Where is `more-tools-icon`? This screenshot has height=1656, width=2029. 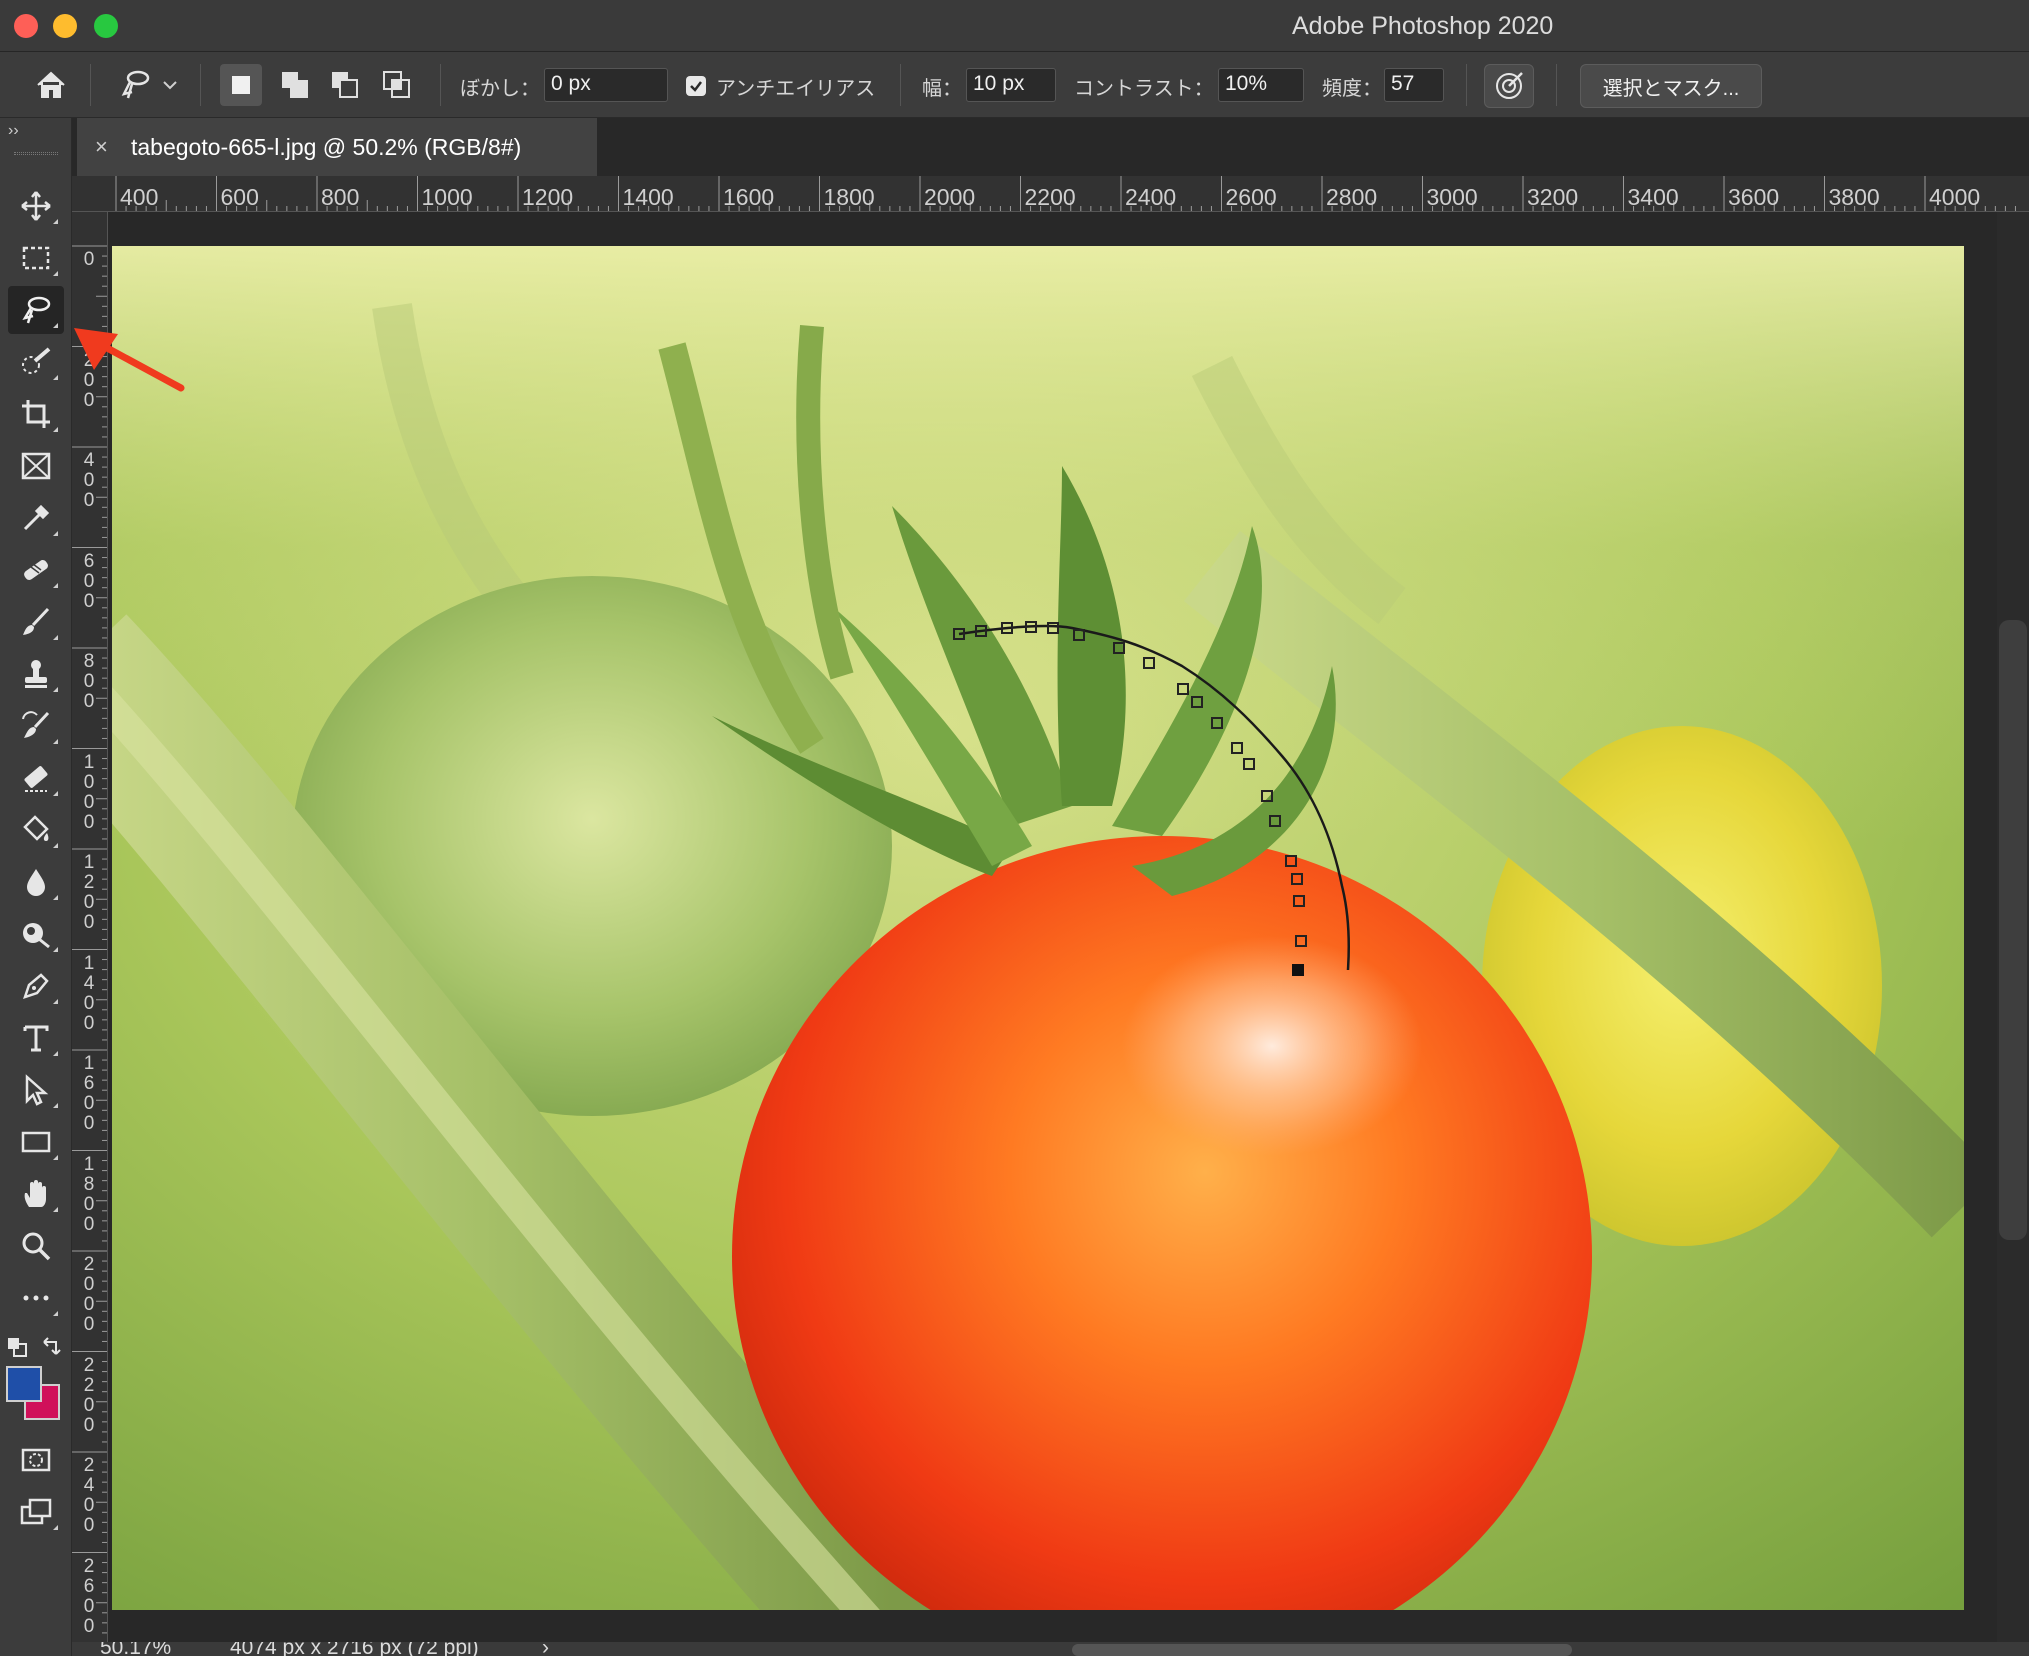
more-tools-icon is located at coordinates (36, 1298).